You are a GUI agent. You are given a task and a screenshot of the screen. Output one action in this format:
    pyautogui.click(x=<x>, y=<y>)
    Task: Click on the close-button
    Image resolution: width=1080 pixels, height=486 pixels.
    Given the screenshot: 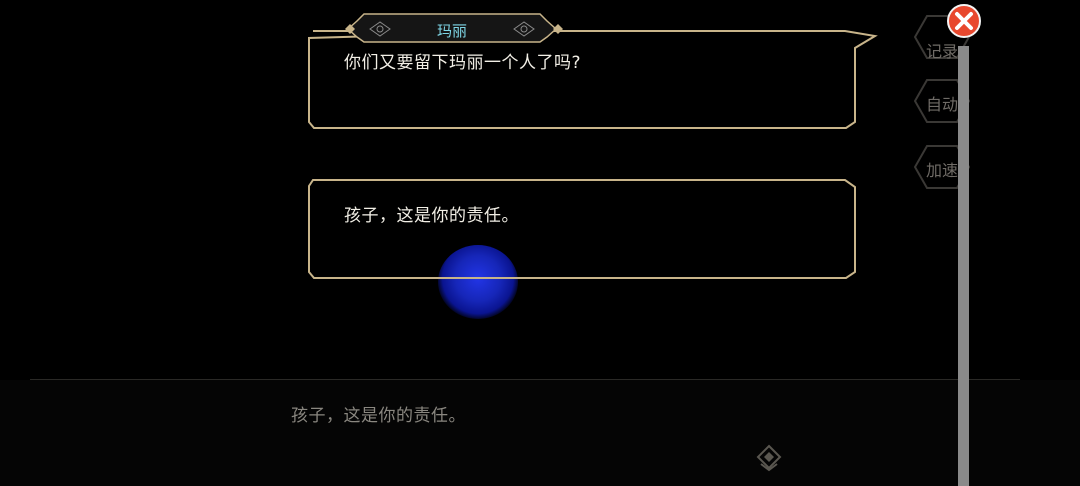 What is the action you would take?
    pyautogui.click(x=964, y=21)
    